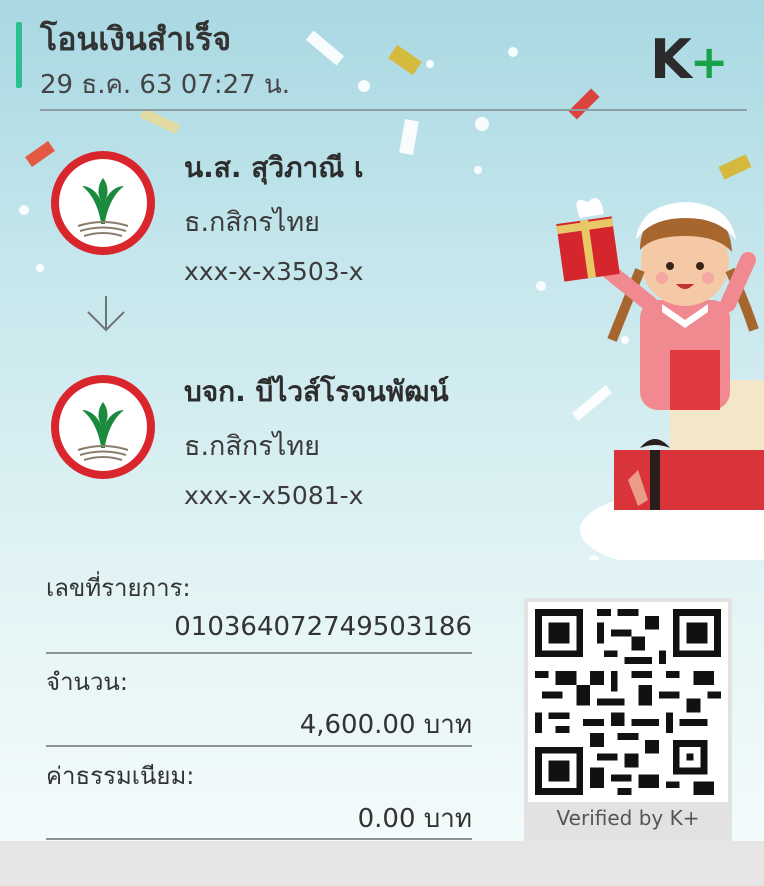  Describe the element at coordinates (259, 839) in the screenshot. I see `fee-divider` at that location.